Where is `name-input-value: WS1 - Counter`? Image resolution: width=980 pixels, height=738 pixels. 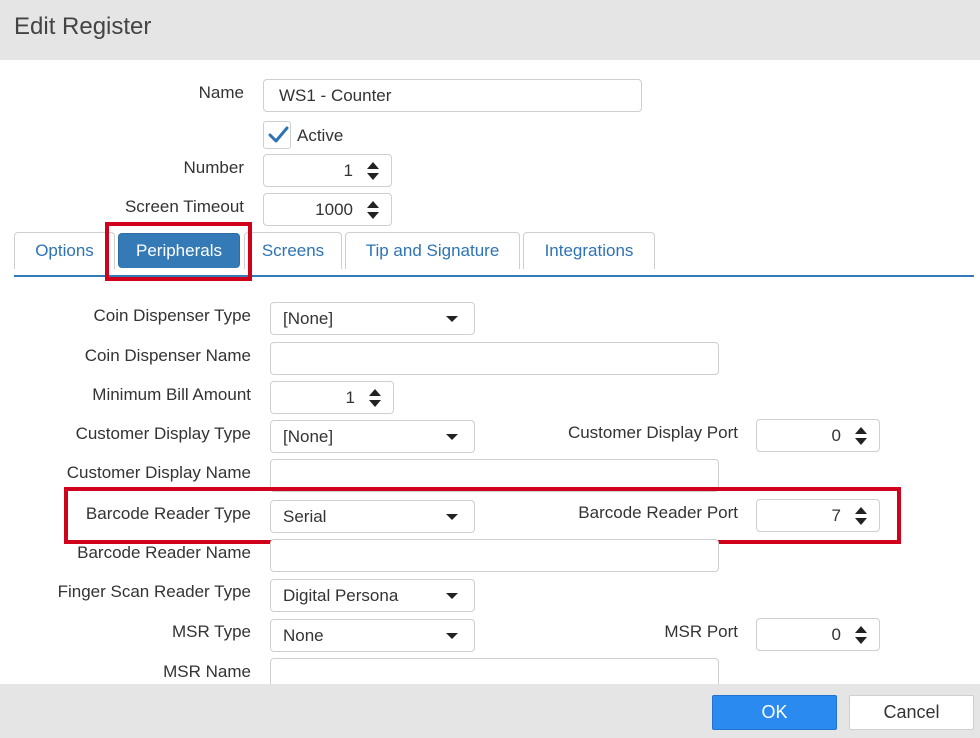 name-input-value: WS1 - Counter is located at coordinates (335, 95).